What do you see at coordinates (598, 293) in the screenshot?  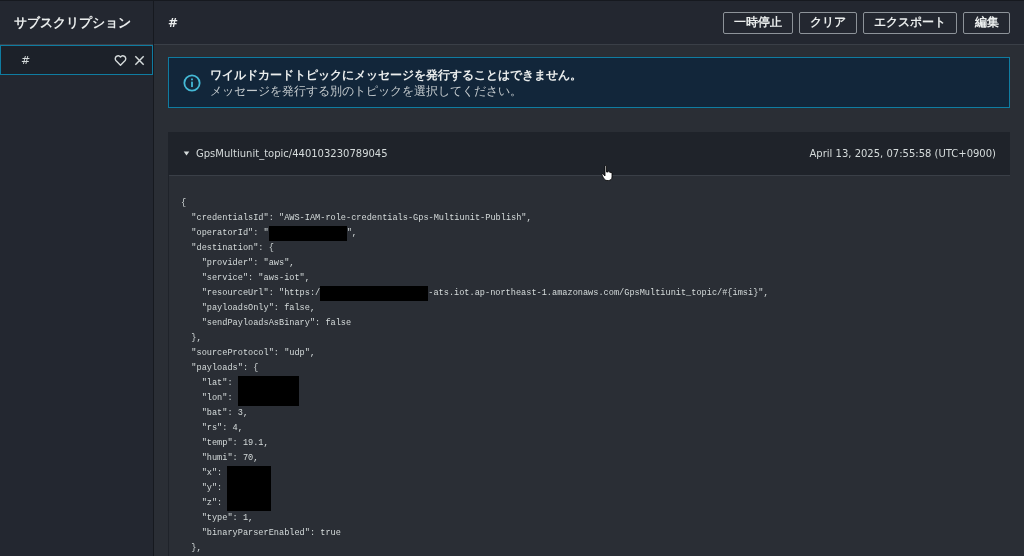 I see `code-line: -ats.iot.ap-northeast-1.amazonaws.com/GpsMultiunit_topic/#{imsi}",` at bounding box center [598, 293].